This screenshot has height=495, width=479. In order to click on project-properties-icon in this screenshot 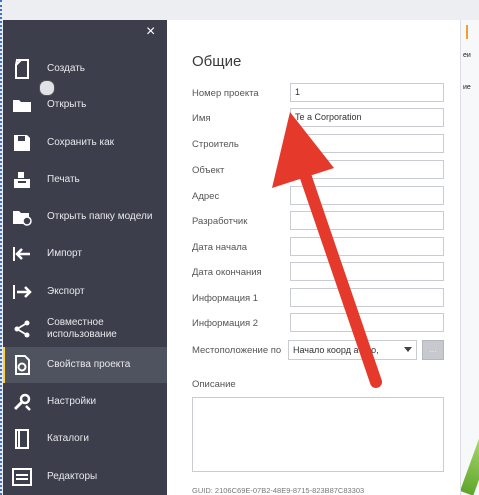, I will do `click(22, 365)`.